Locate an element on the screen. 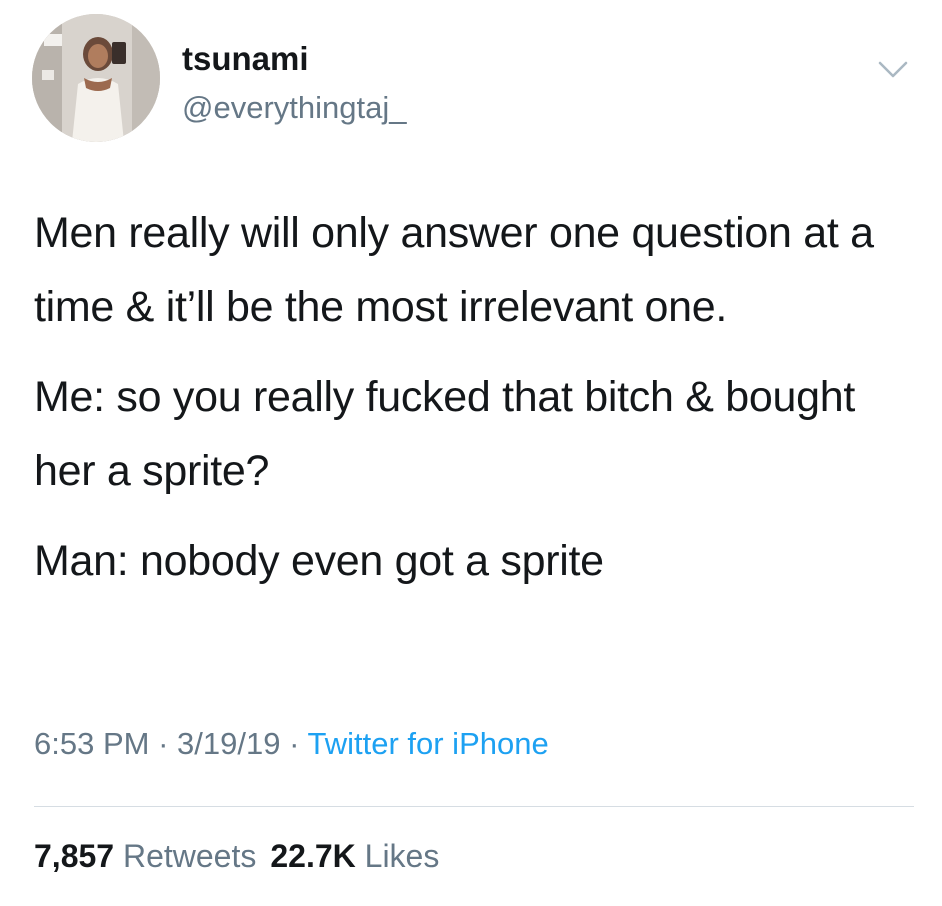  tweet-paragraph: Man: nobody even got a sprite is located at coordinates (319, 561).